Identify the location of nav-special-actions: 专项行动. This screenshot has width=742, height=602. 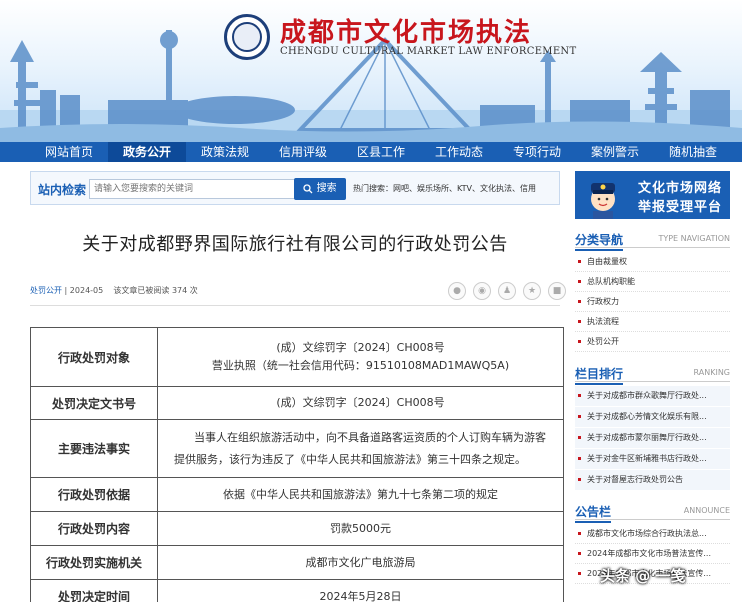
(537, 152).